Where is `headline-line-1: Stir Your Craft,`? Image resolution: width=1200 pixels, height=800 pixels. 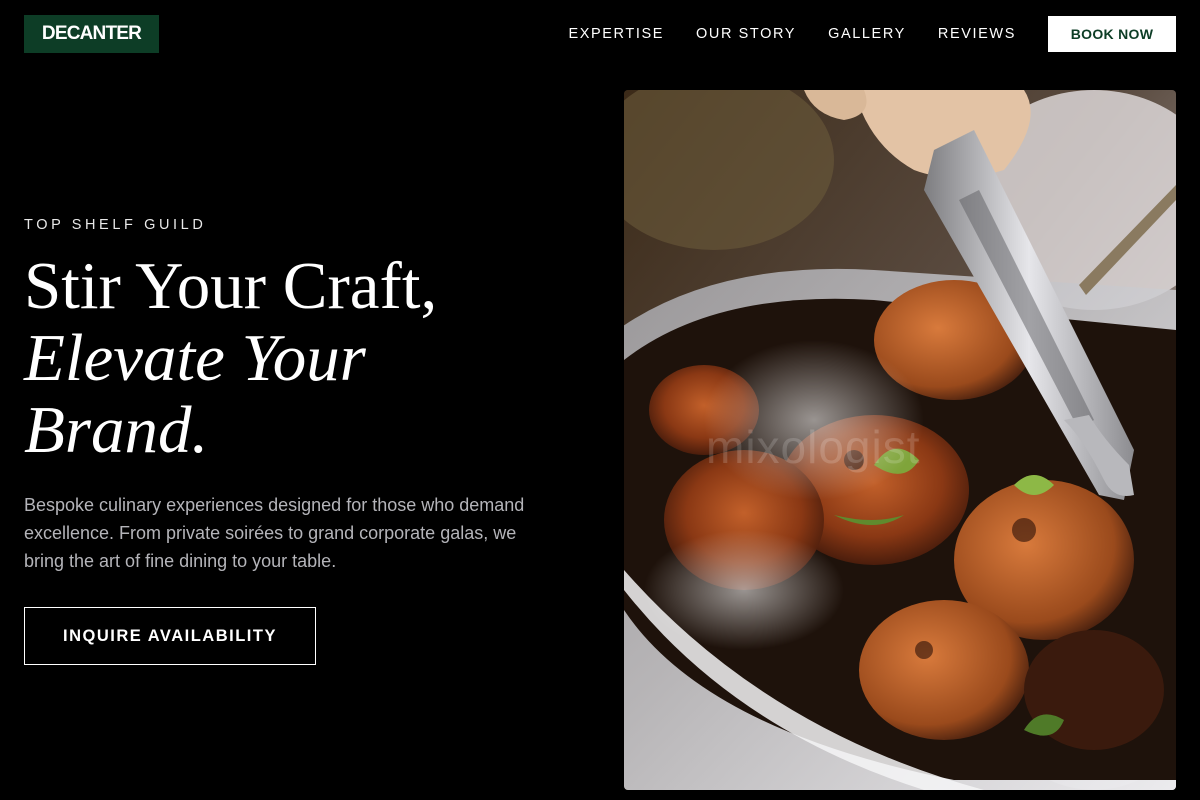 headline-line-1: Stir Your Craft, is located at coordinates (231, 286).